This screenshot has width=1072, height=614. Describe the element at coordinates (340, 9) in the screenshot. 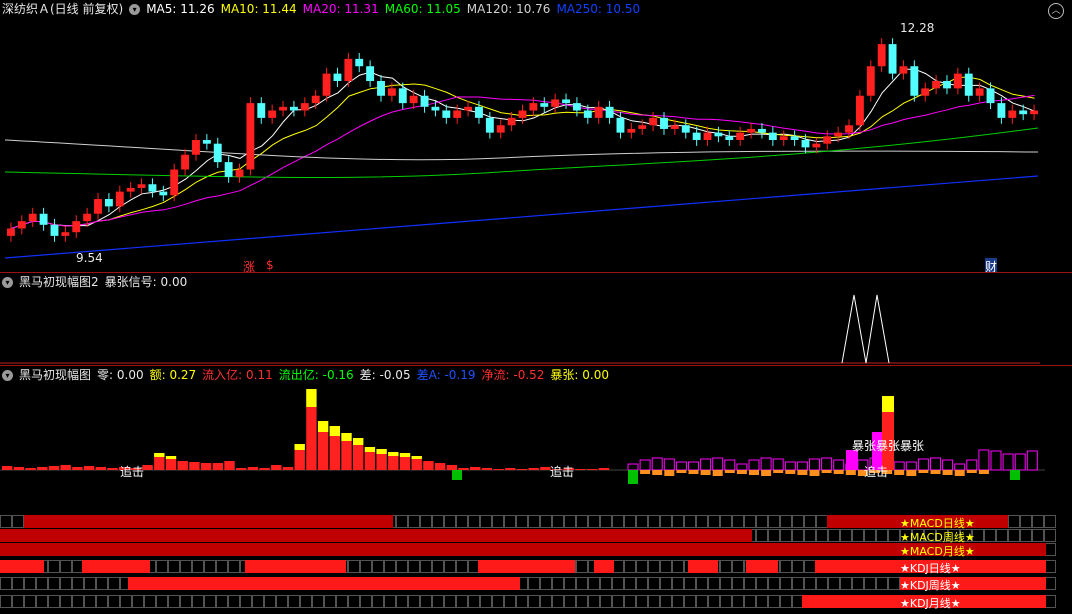

I see `ma-legend-item: MA20: 11.31` at that location.